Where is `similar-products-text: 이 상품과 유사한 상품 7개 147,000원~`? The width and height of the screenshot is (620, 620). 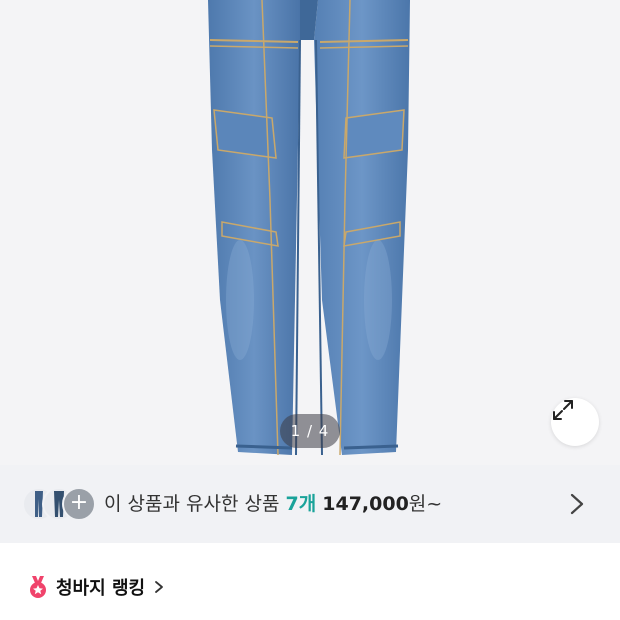
similar-products-text: 이 상품과 유사한 상품 7개 147,000원~ is located at coordinates (273, 504).